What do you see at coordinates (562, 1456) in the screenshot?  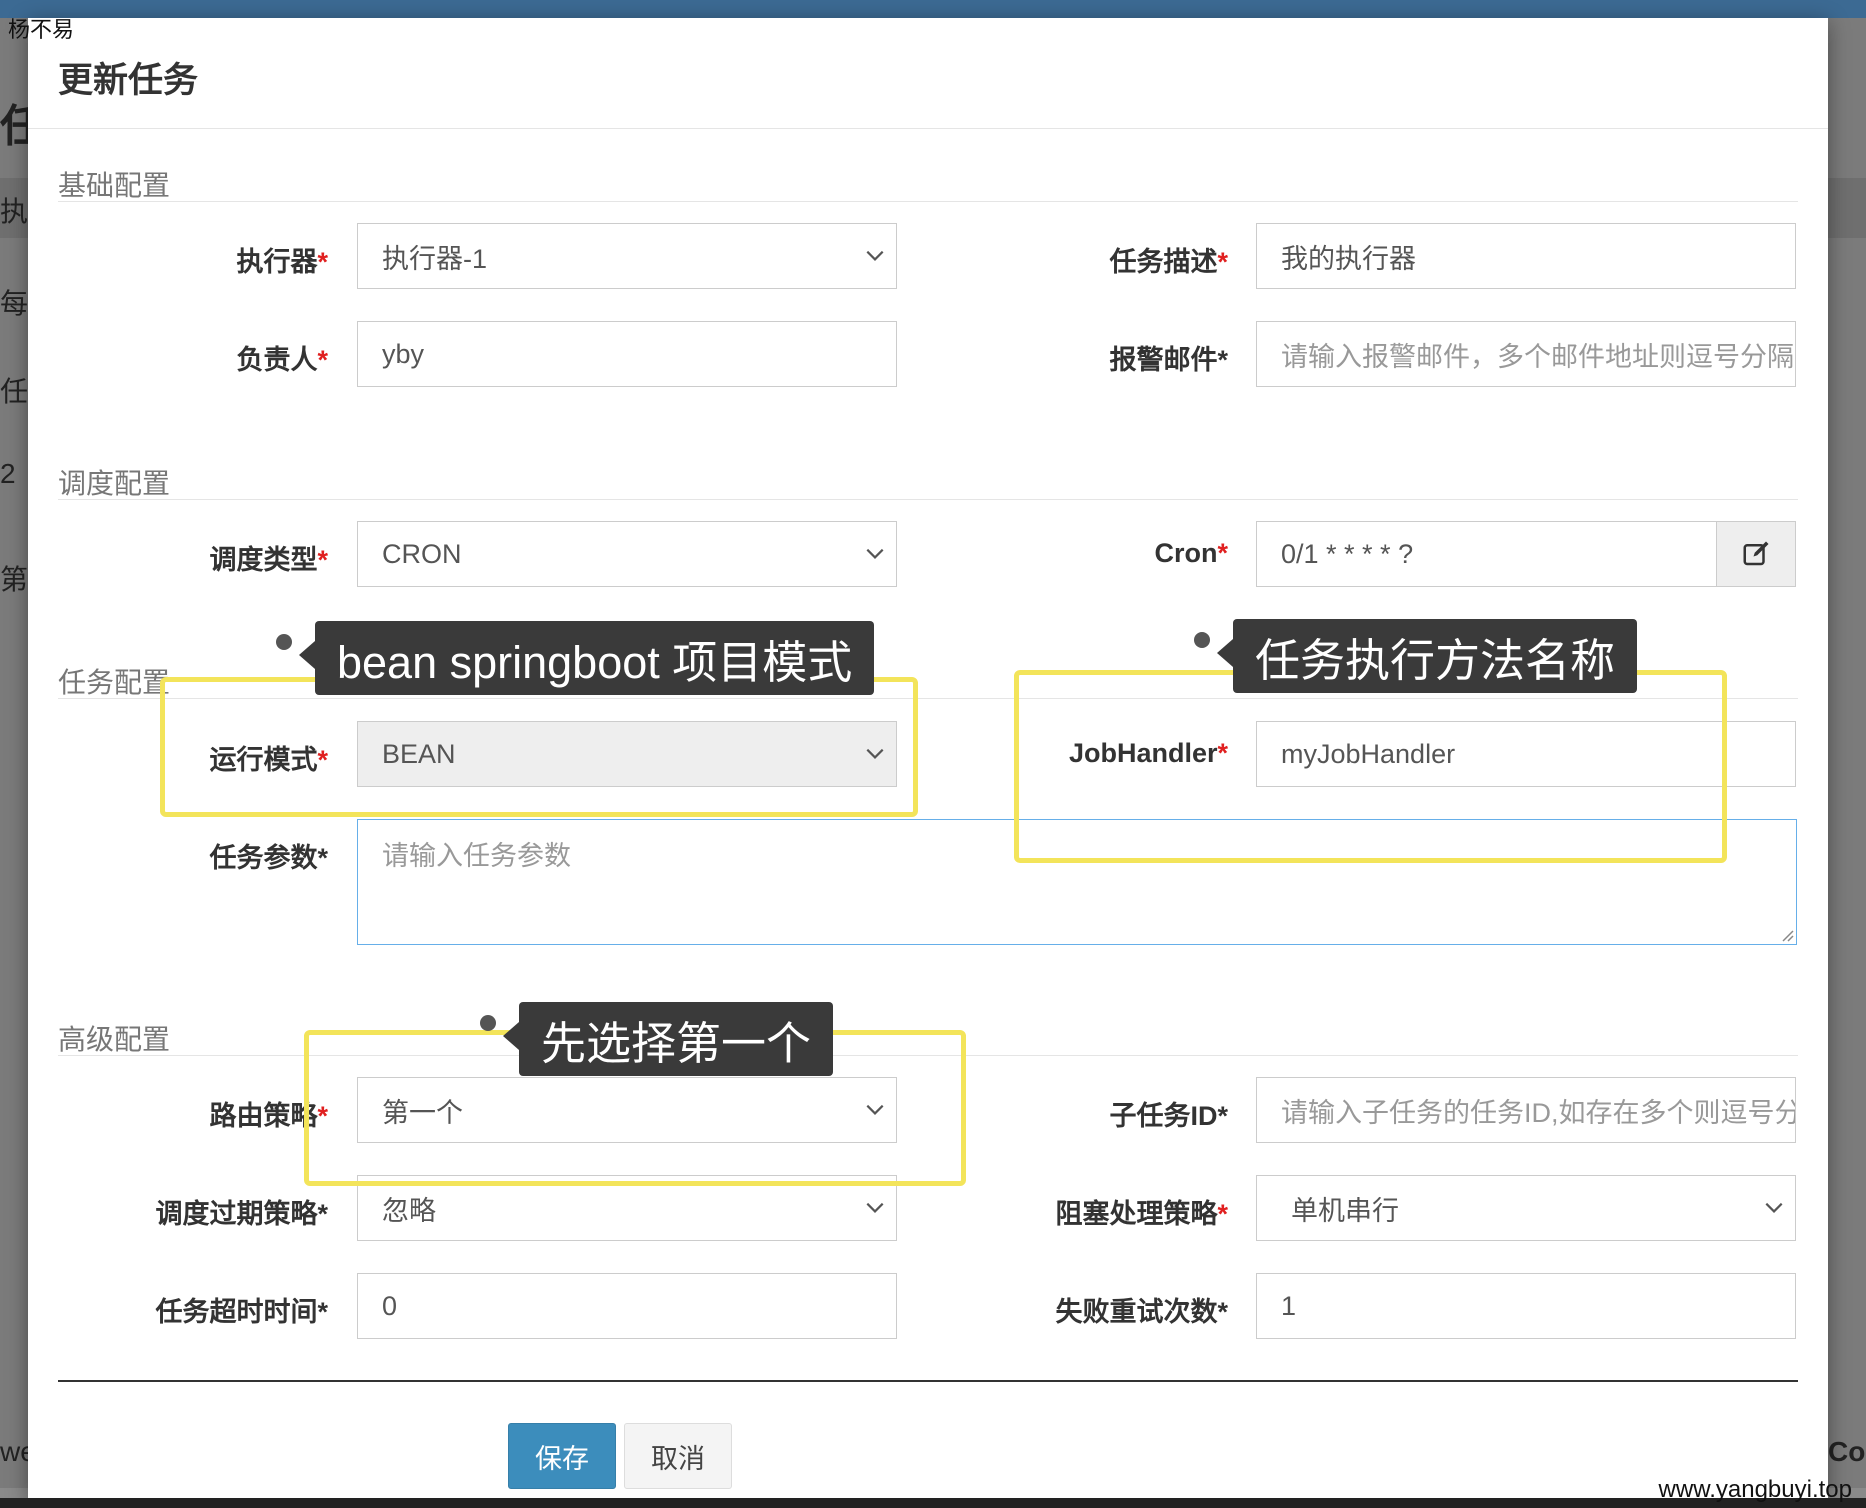 I see `save-button: 保存` at bounding box center [562, 1456].